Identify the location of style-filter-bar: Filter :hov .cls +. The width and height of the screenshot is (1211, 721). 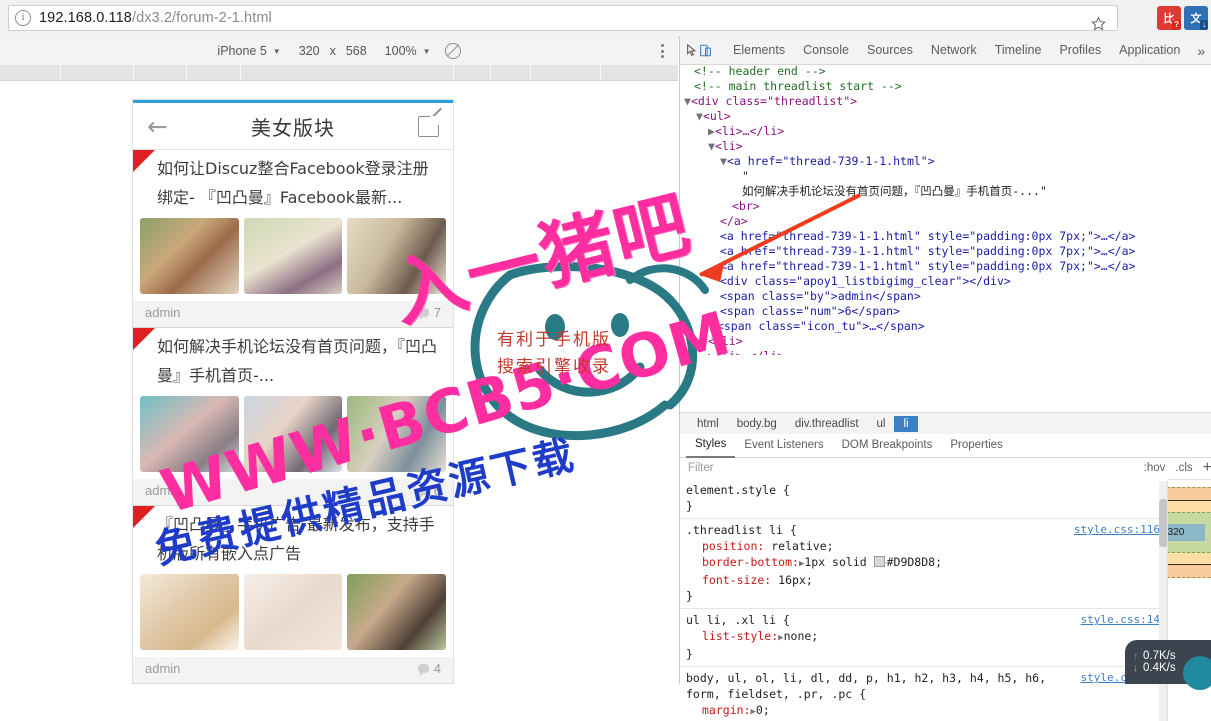
(945, 468).